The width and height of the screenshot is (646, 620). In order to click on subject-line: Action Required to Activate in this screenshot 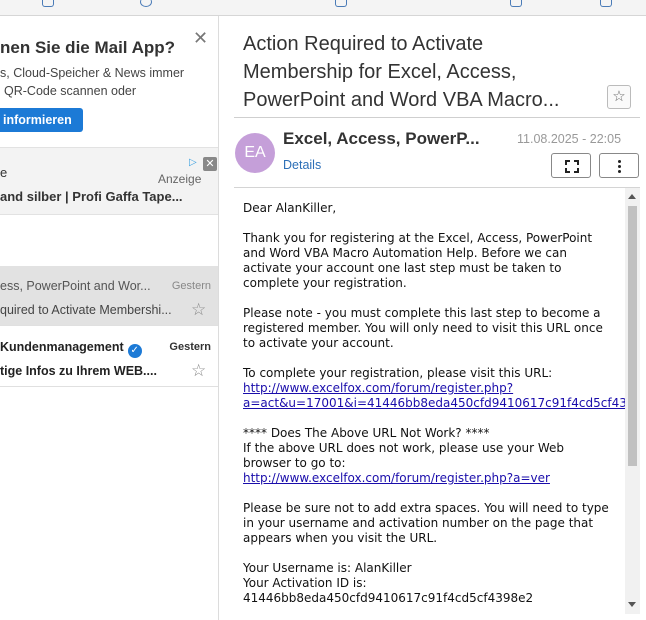, I will do `click(363, 44)`.